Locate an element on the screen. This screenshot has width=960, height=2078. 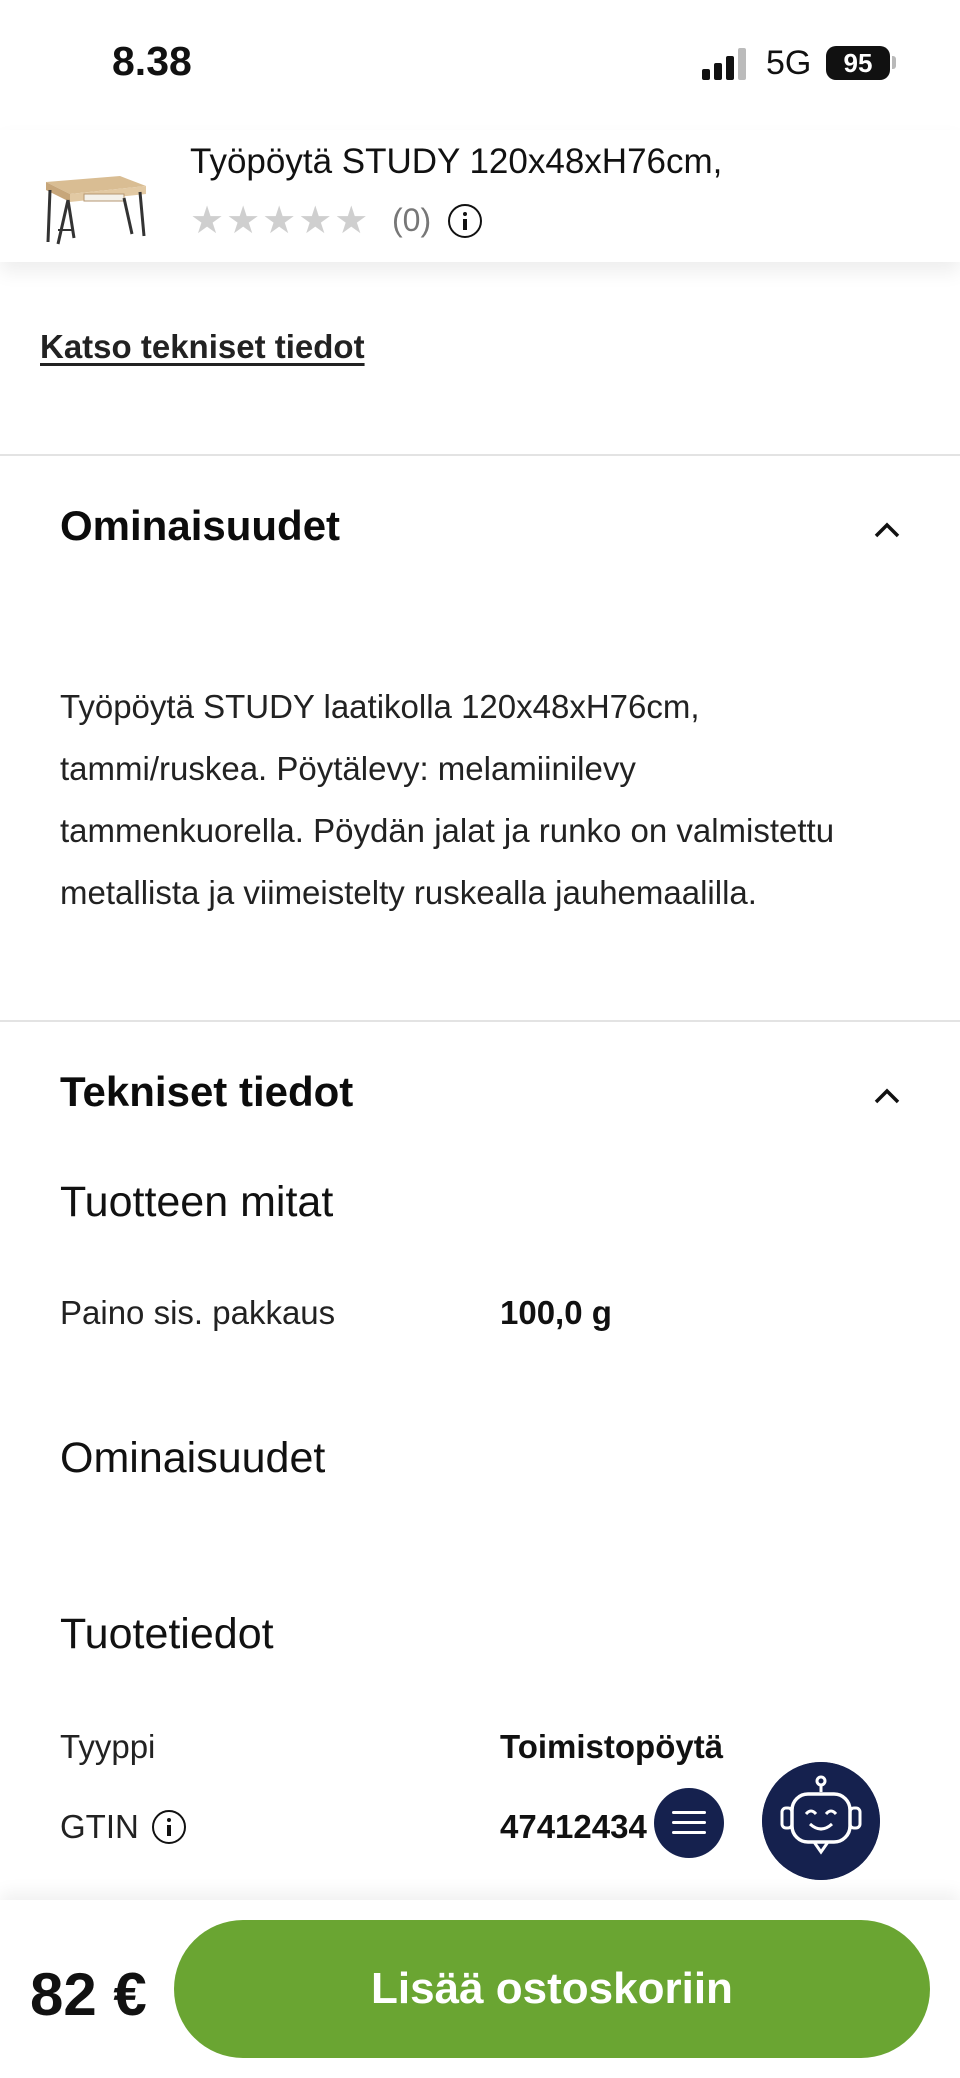
battery-tip is located at coordinates (894, 62).